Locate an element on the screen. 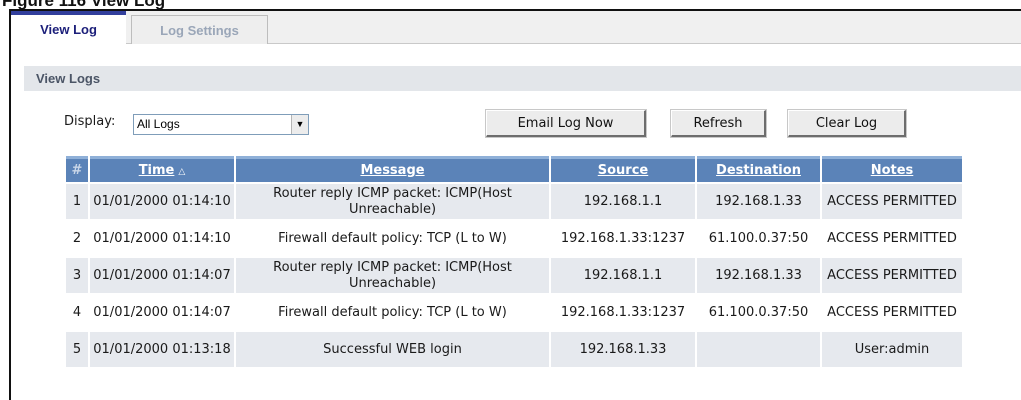 The height and width of the screenshot is (400, 1021). row-number: 2 is located at coordinates (77, 238).